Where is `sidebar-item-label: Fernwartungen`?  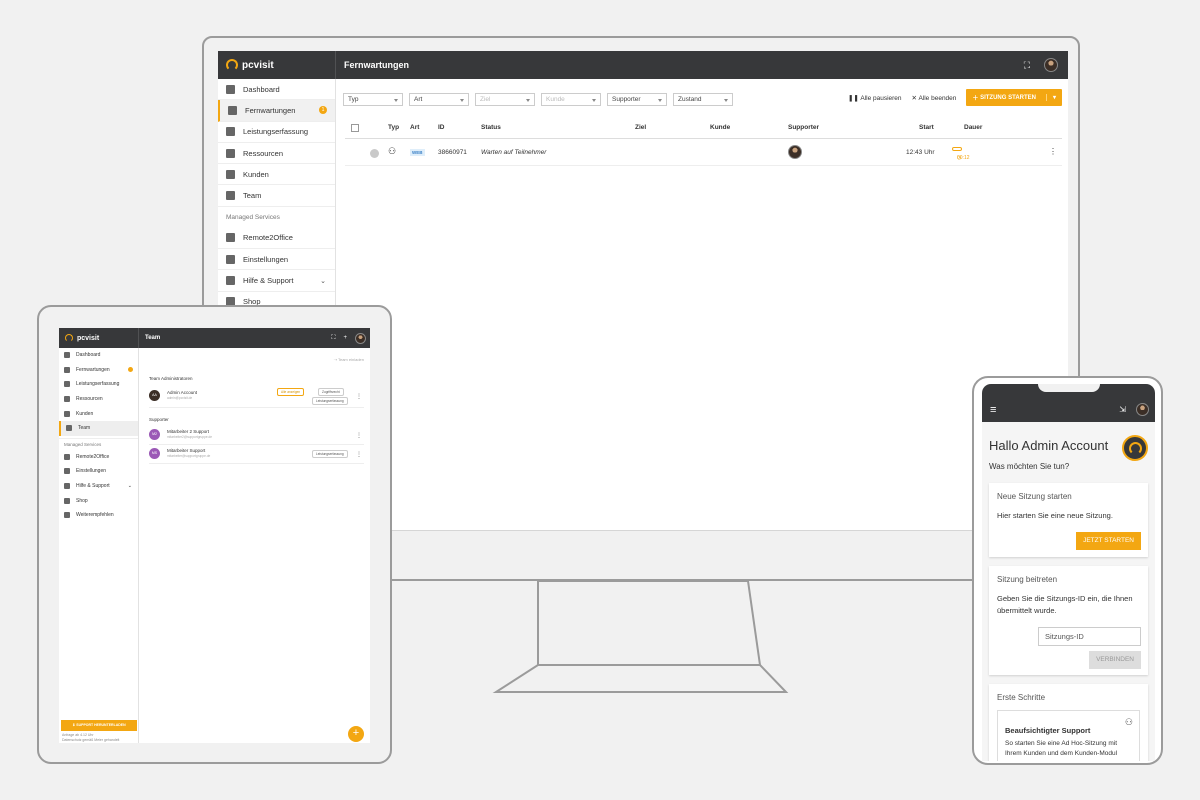 sidebar-item-label: Fernwartungen is located at coordinates (93, 369).